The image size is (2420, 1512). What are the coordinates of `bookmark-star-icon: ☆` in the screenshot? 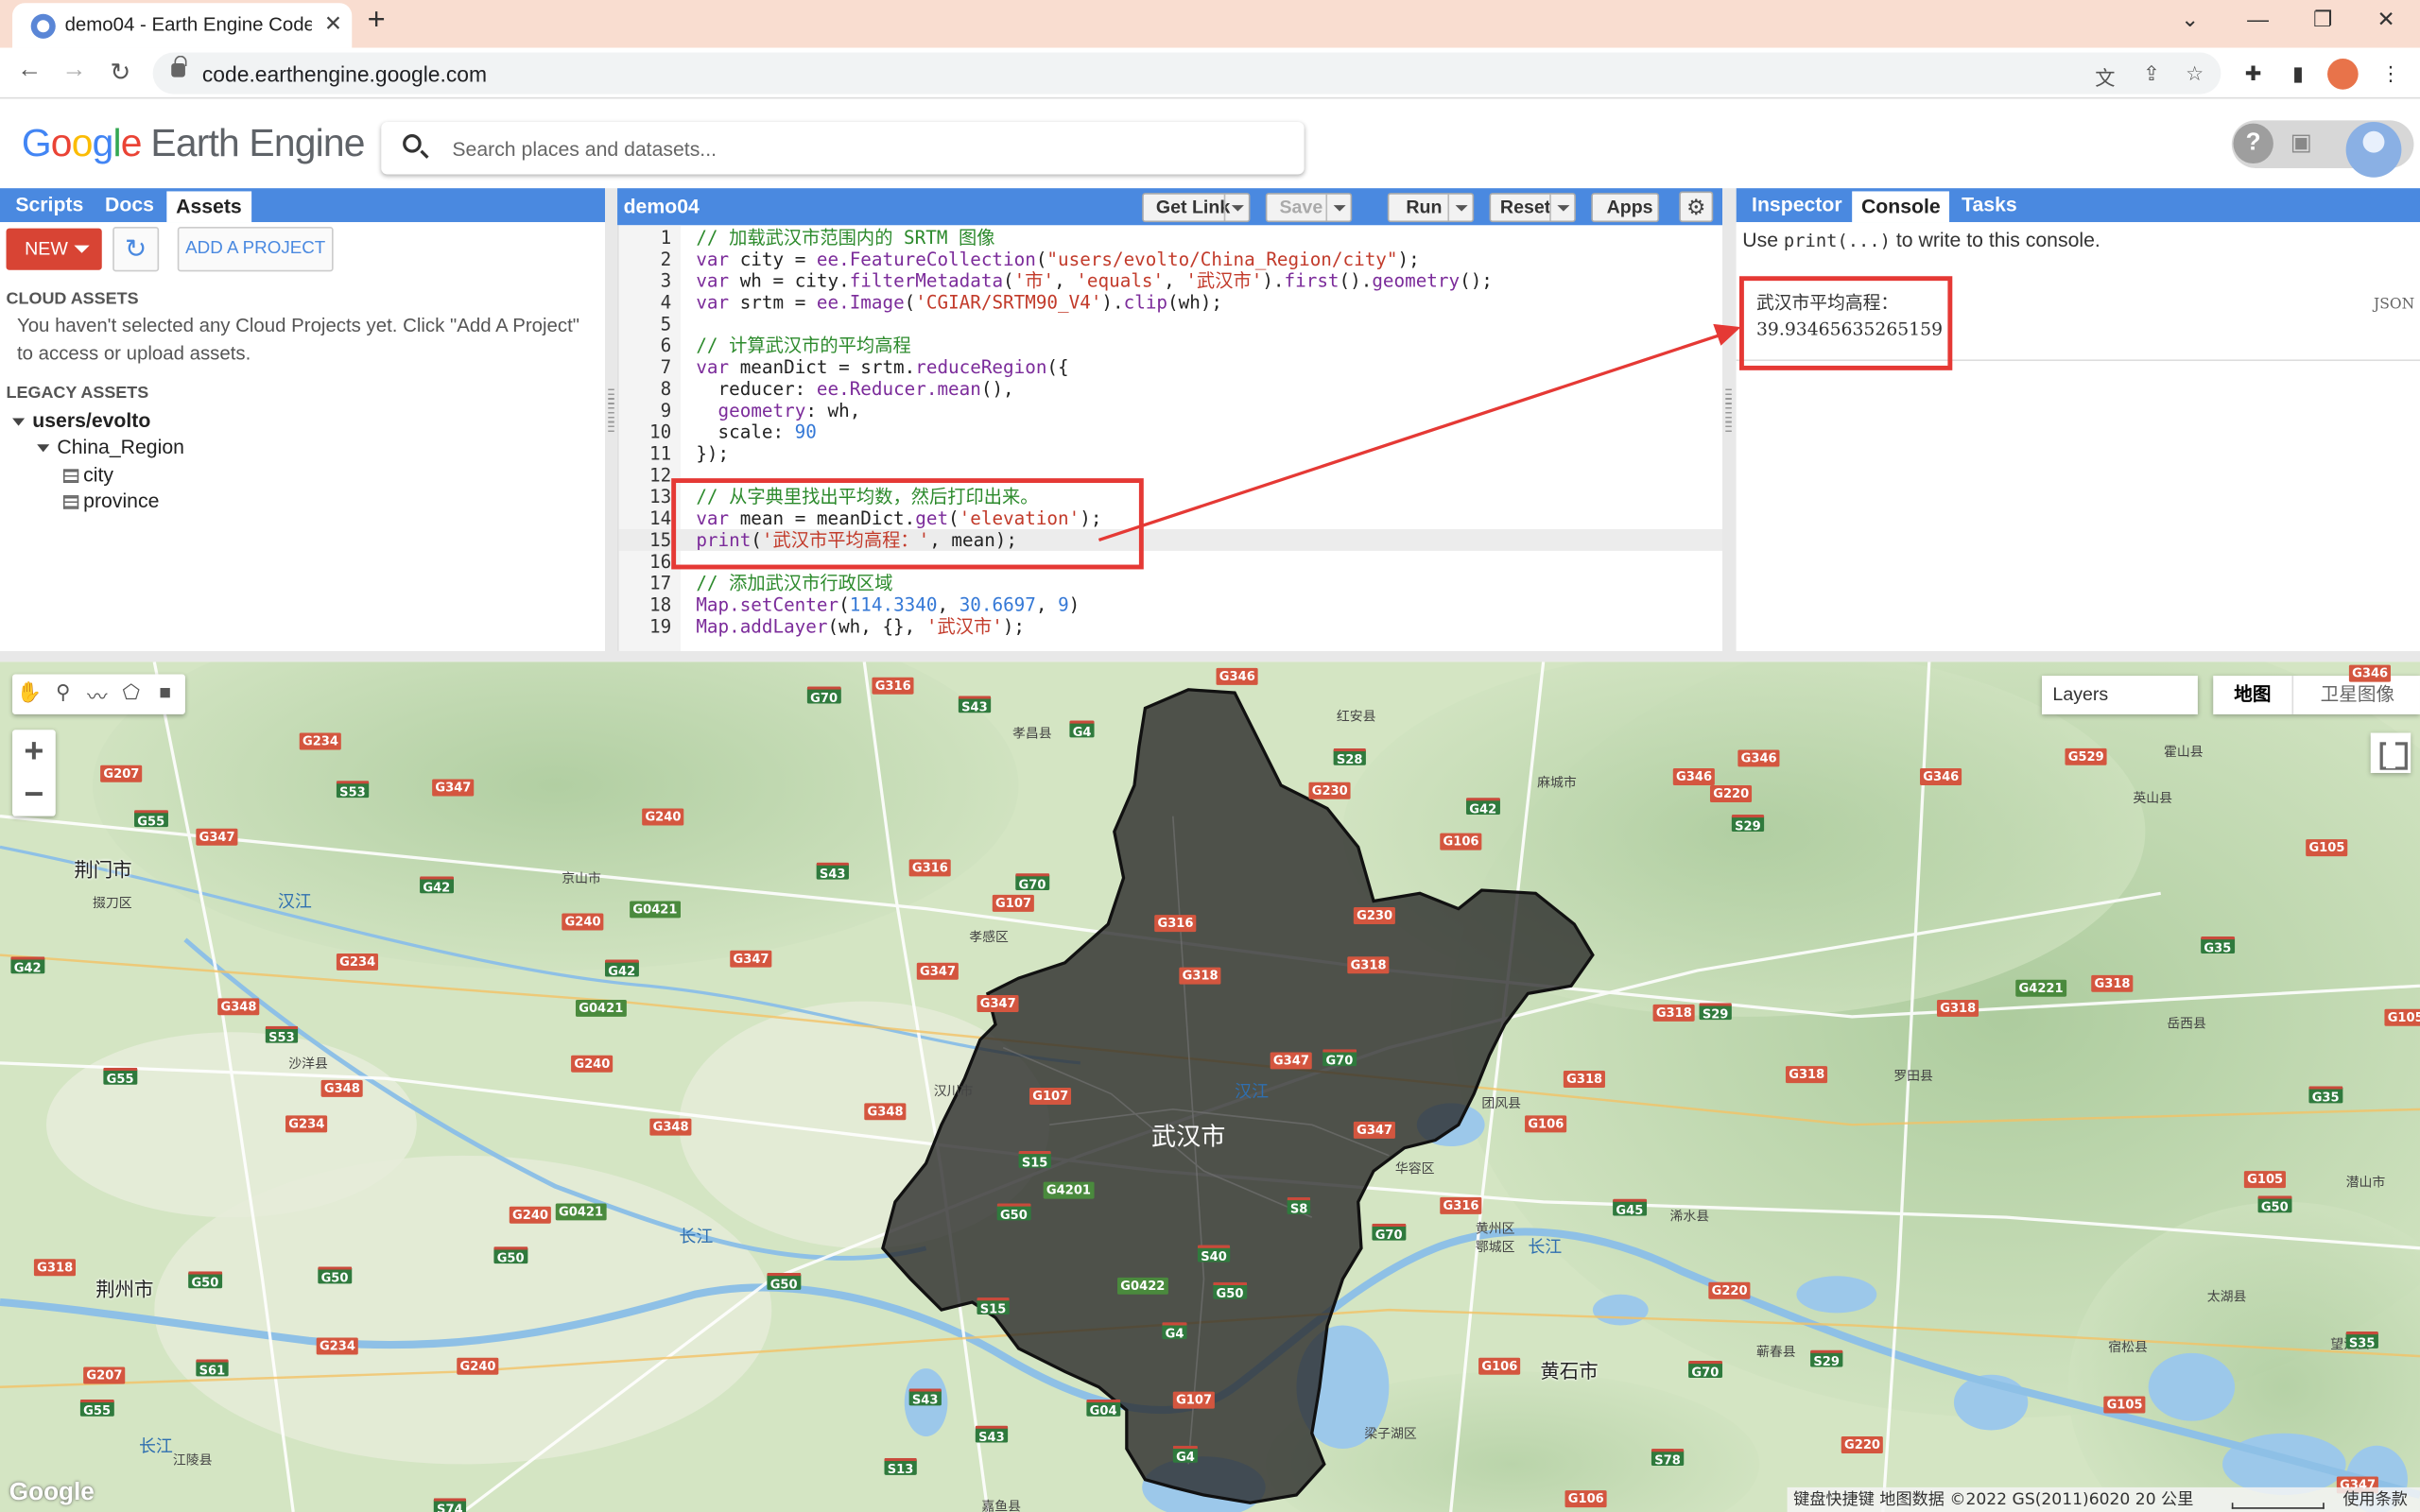 It's located at (2194, 73).